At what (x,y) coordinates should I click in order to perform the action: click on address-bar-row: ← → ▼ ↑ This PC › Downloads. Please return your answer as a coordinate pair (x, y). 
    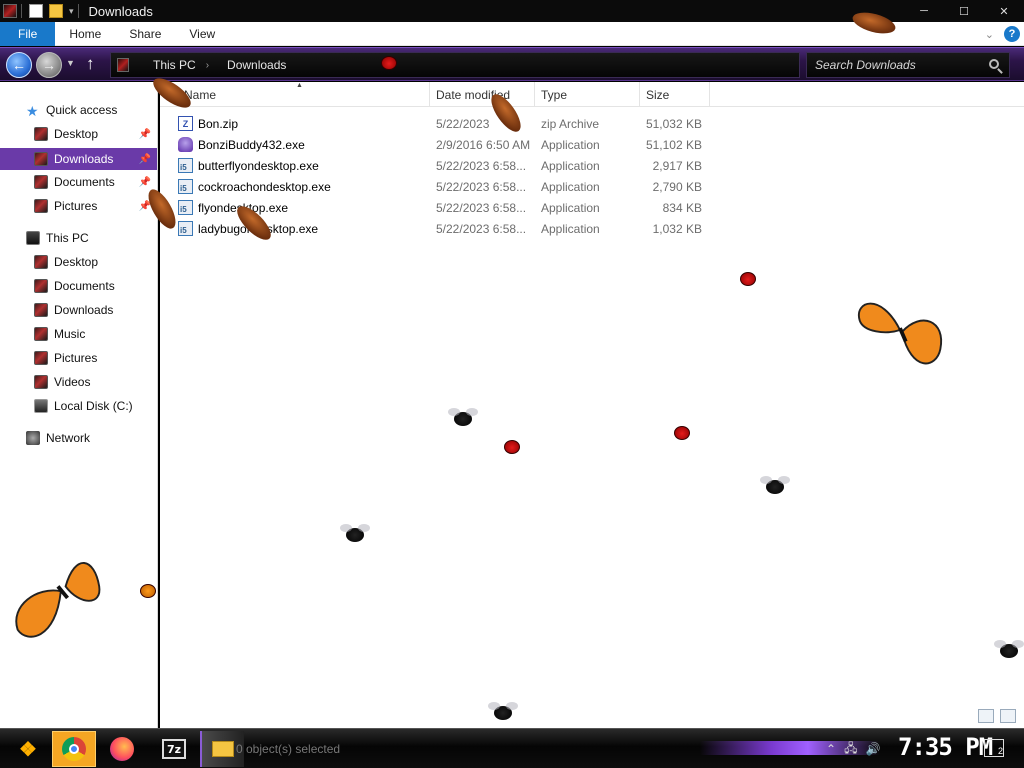
    Looking at the image, I should click on (512, 64).